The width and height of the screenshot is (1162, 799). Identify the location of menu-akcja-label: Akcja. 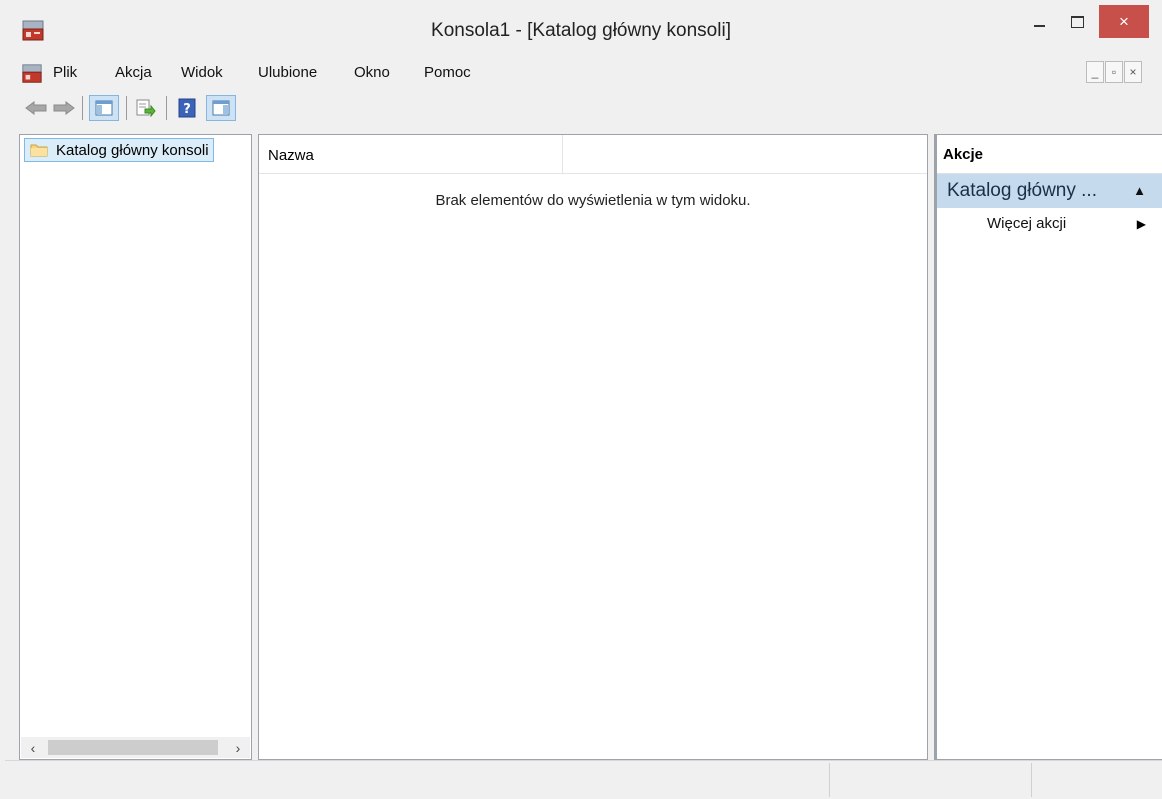
(133, 72).